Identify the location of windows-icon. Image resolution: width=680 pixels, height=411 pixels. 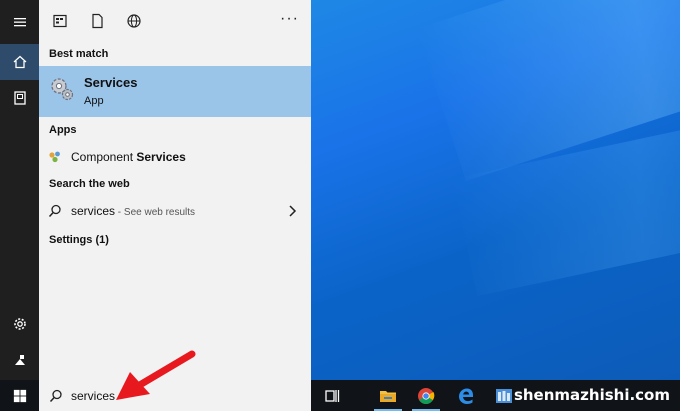
(19, 395).